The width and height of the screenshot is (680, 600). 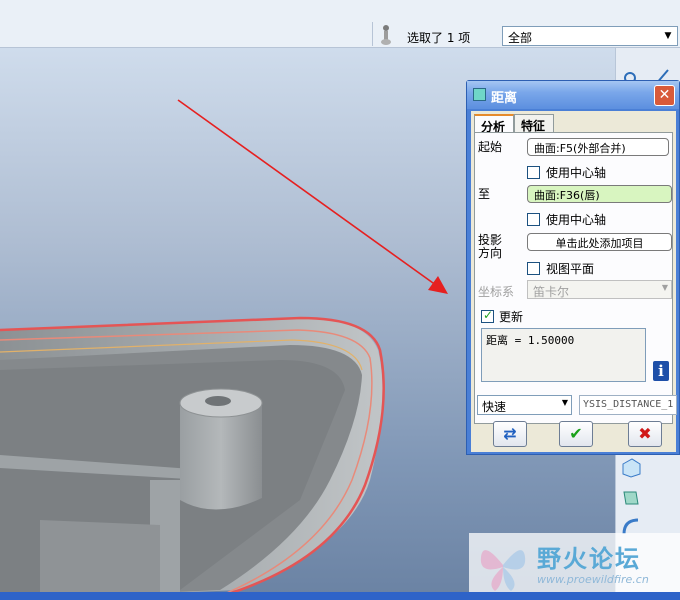 I want to click on toolbar-divider, so click(x=372, y=34).